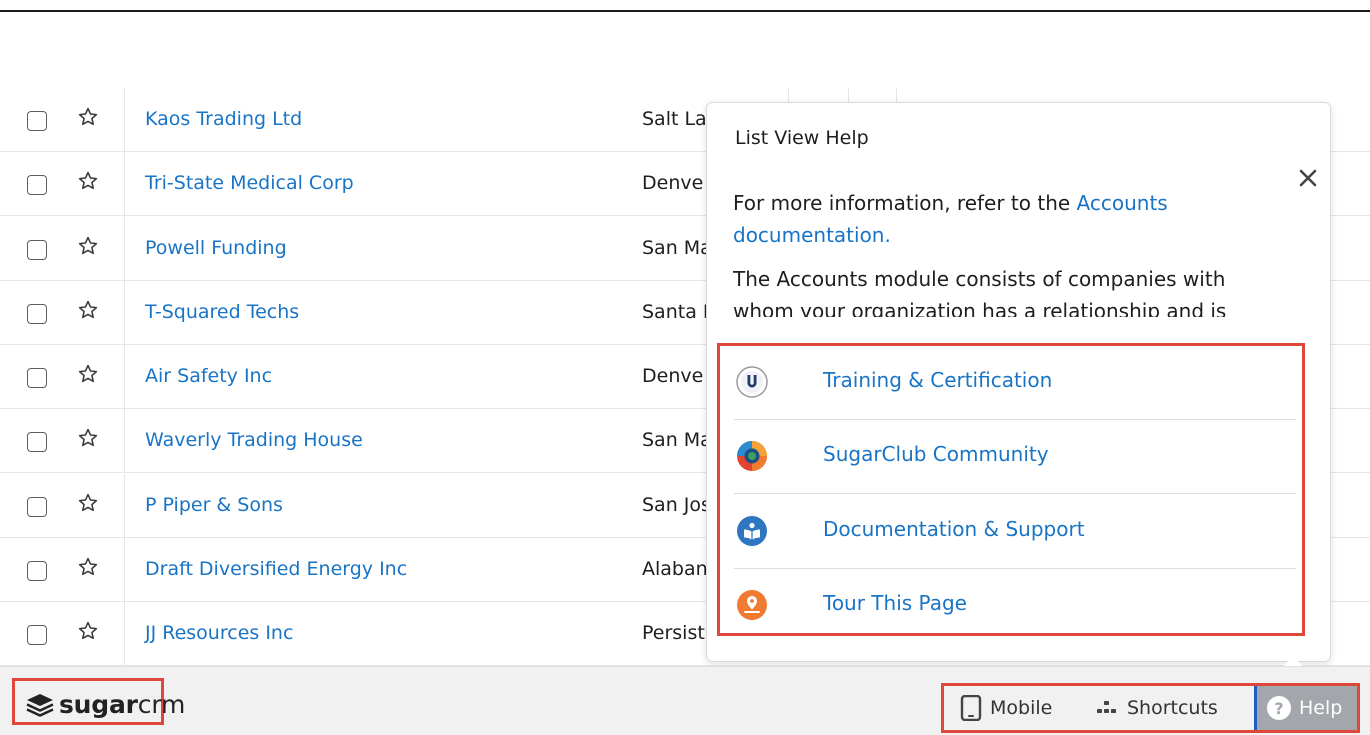 The width and height of the screenshot is (1370, 735). Describe the element at coordinates (674, 119) in the screenshot. I see `account-city: Salt La` at that location.